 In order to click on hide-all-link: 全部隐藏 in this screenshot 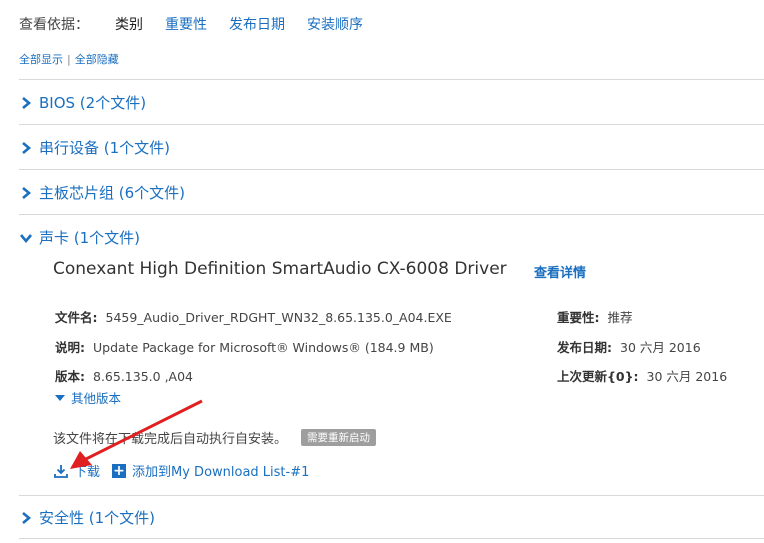, I will do `click(97, 59)`.